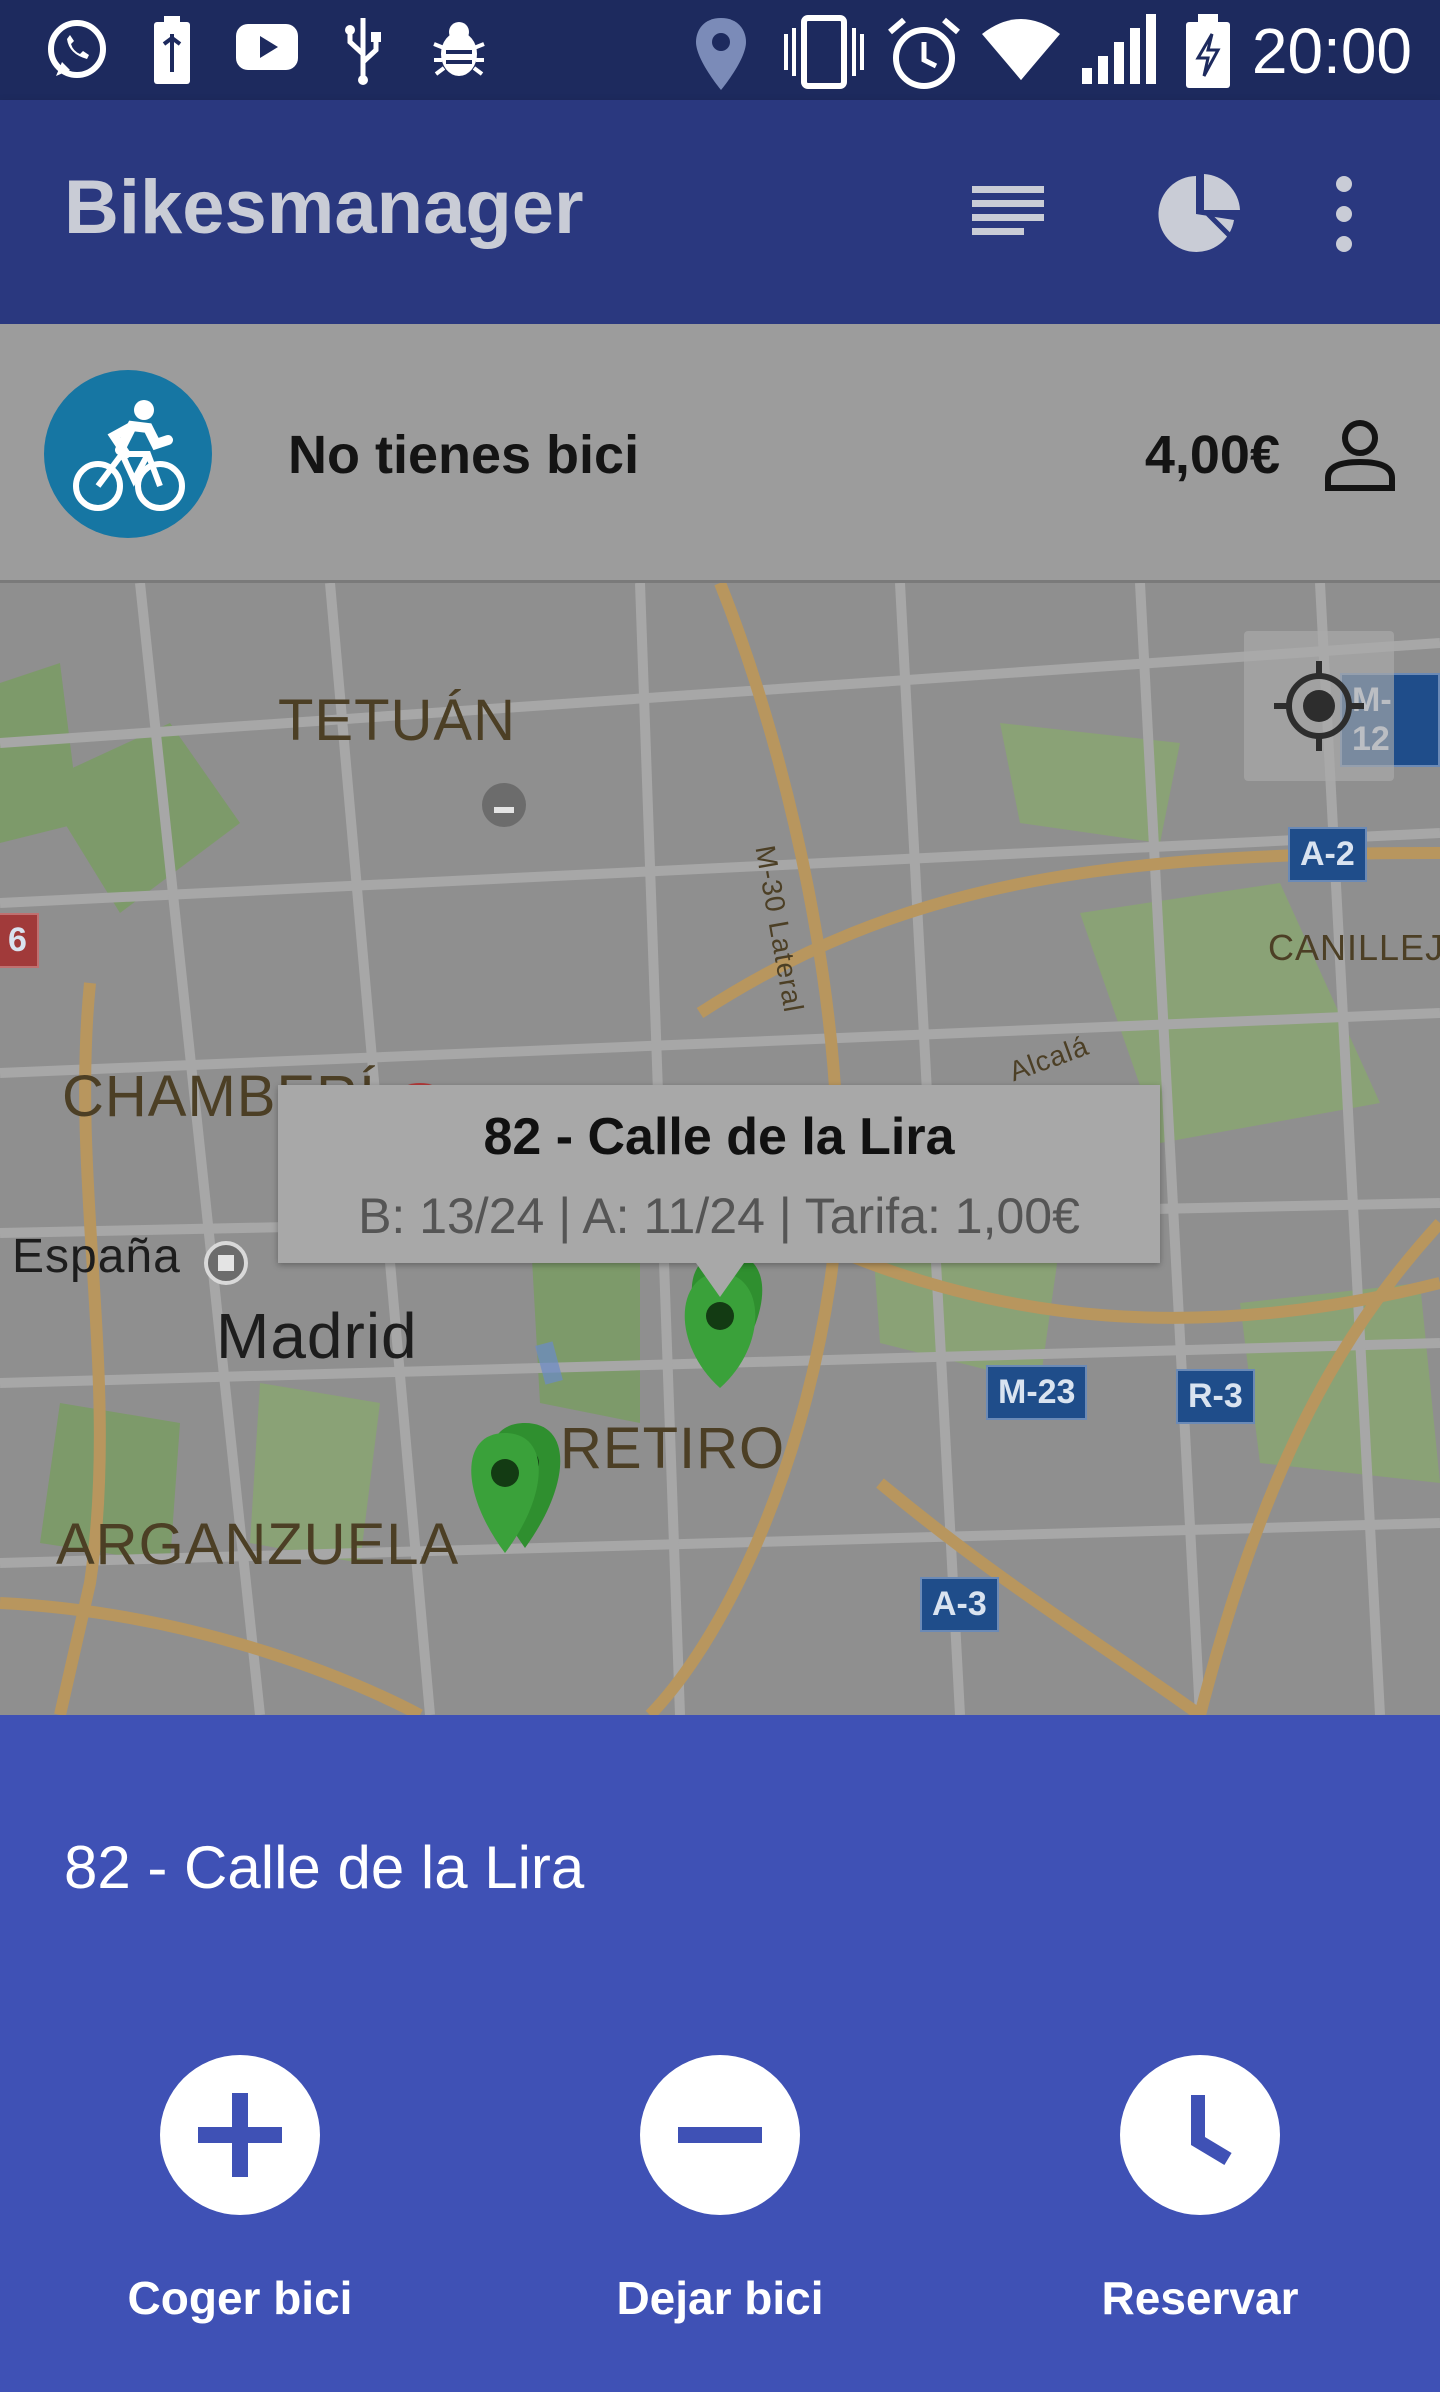 This screenshot has width=1440, height=2392. I want to click on take-bike-button: Coger bici, so click(240, 2190).